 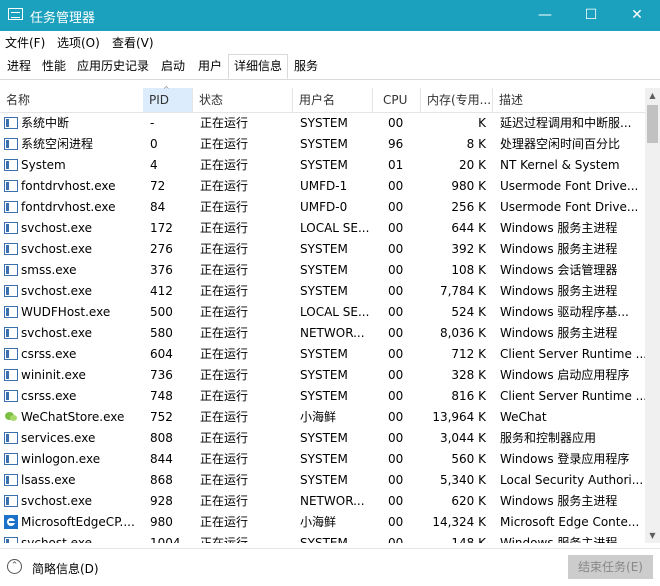 What do you see at coordinates (468, 249) in the screenshot?
I see `process-memory: 392 K` at bounding box center [468, 249].